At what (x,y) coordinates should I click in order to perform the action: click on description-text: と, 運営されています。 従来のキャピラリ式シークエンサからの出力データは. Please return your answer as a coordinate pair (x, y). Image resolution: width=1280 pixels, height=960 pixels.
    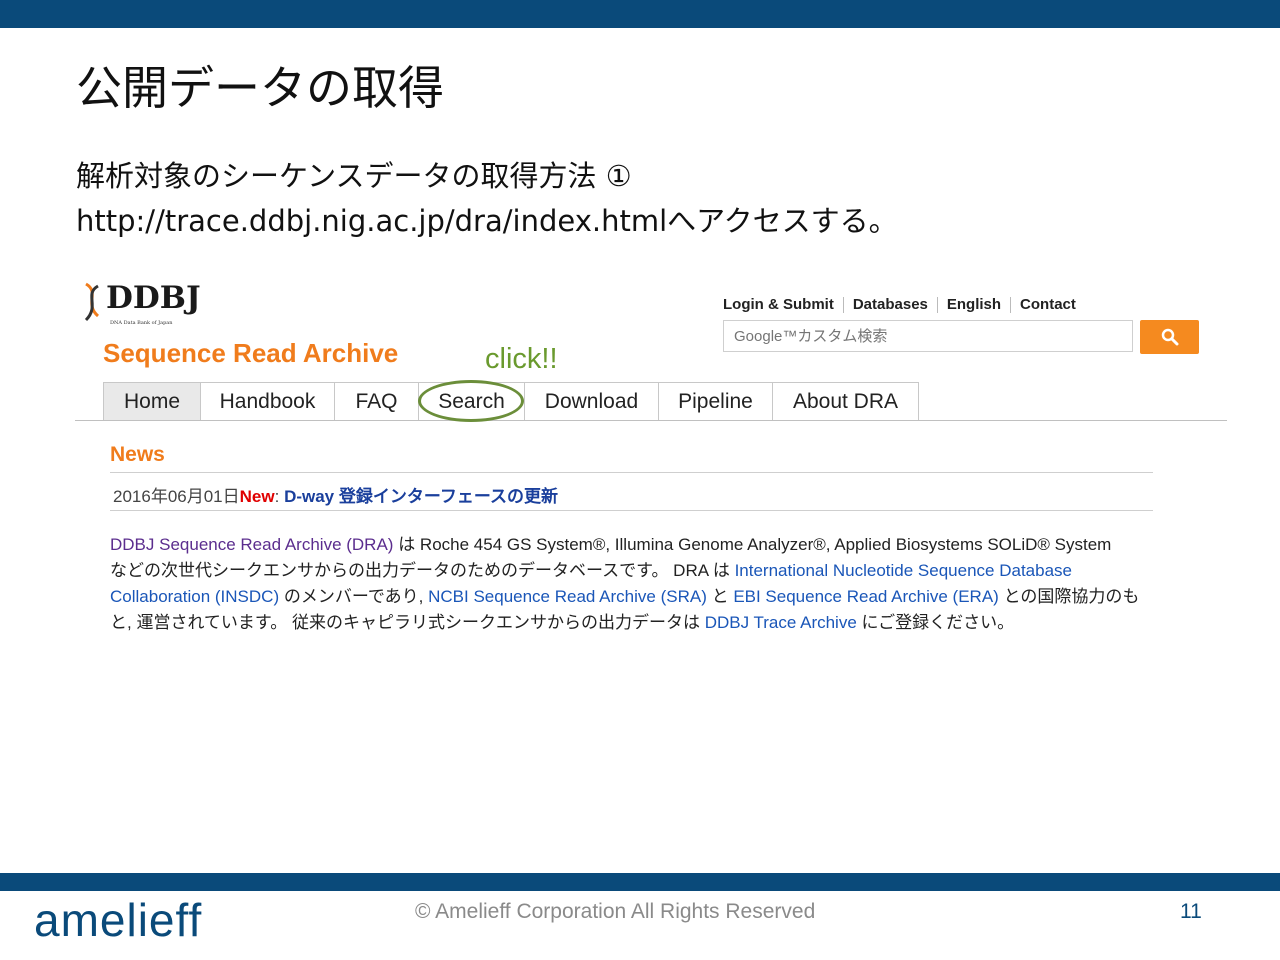
    Looking at the image, I should click on (407, 622).